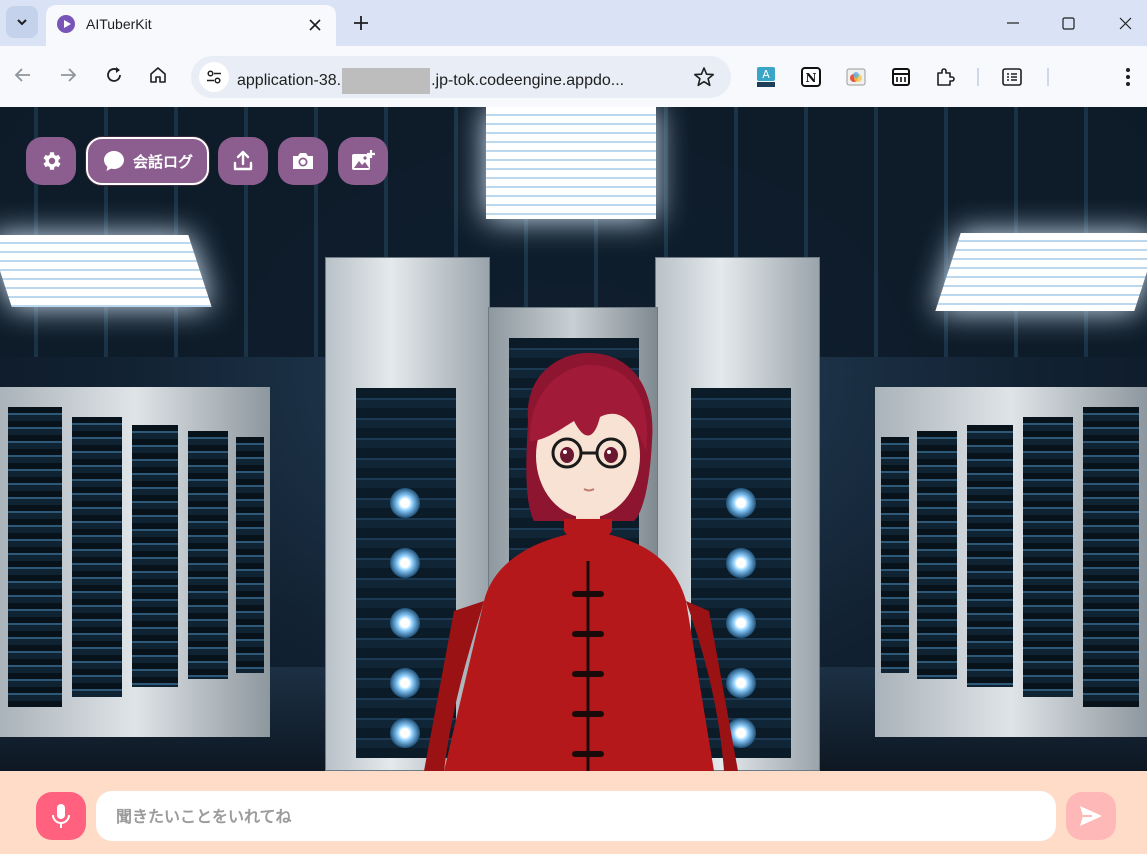 The image size is (1147, 854). I want to click on extension-translate-icon: A, so click(766, 77).